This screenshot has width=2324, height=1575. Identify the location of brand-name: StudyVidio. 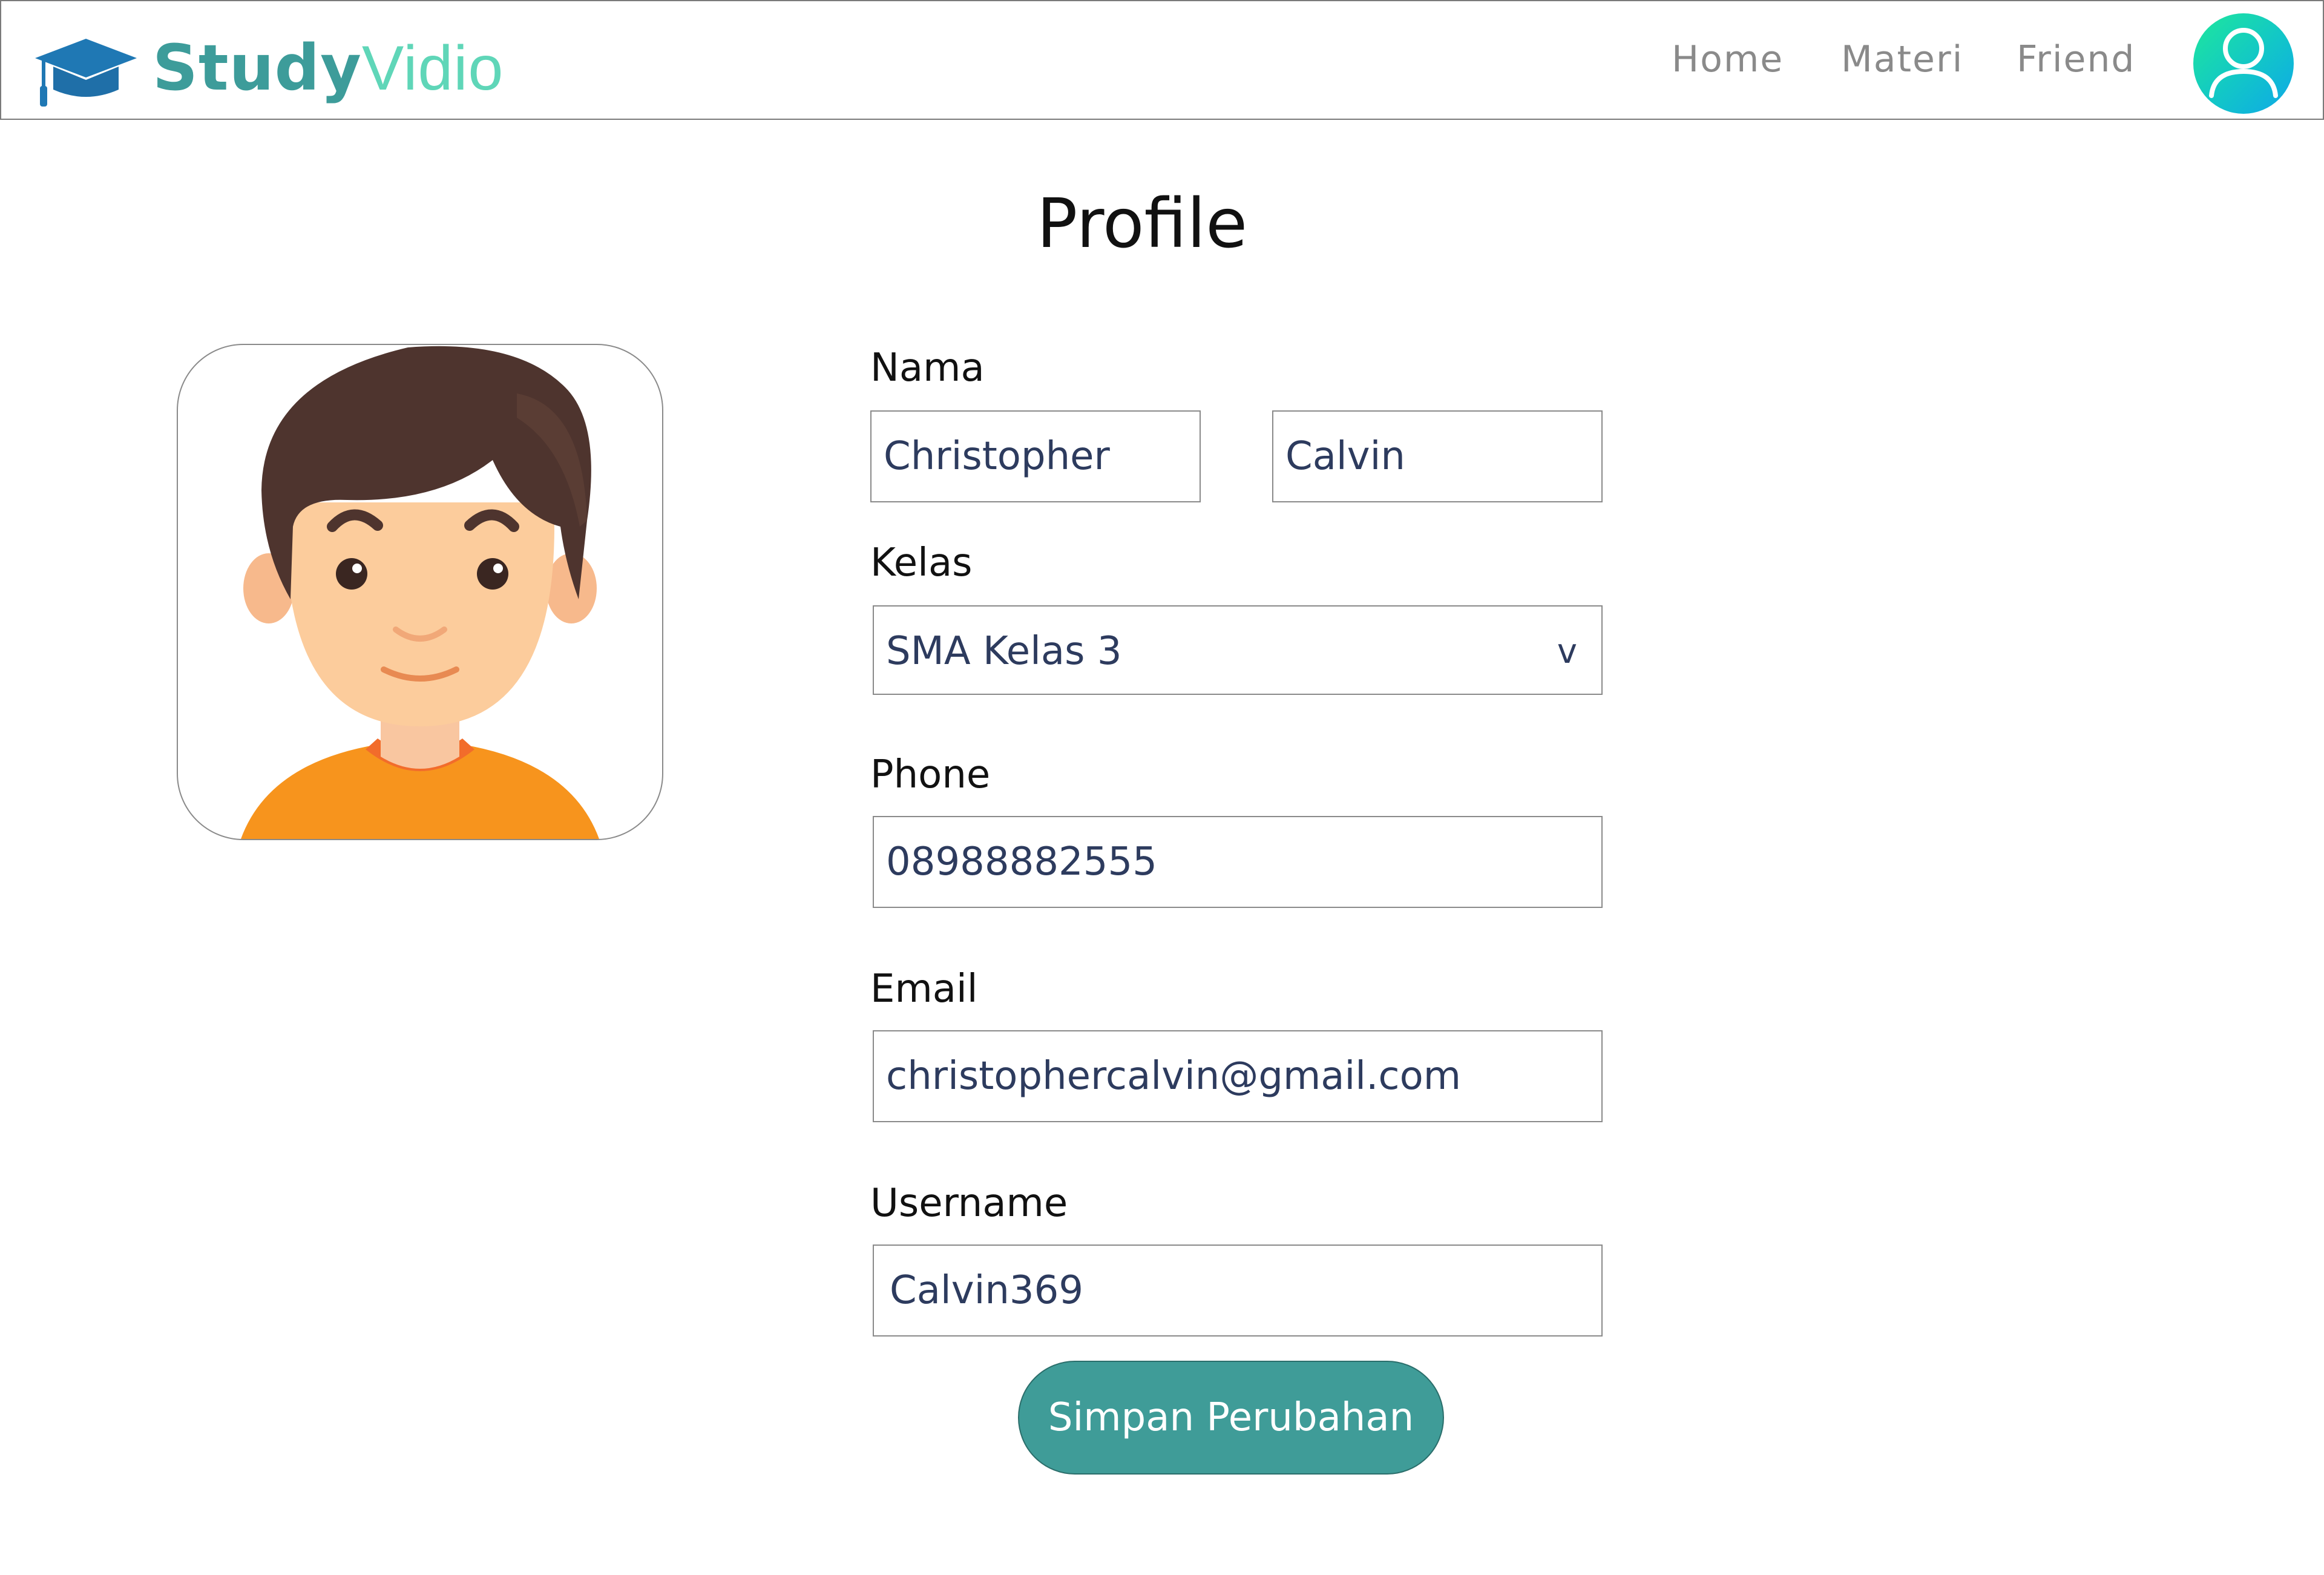
(328, 68).